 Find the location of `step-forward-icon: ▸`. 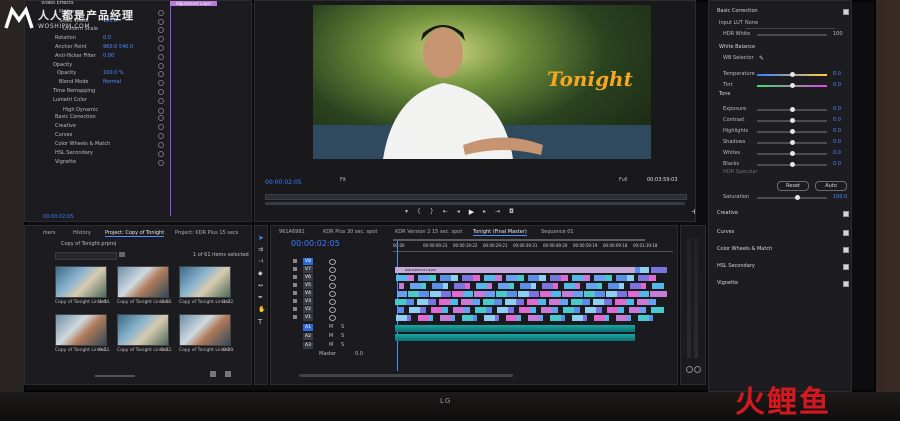

step-forward-icon: ▸ is located at coordinates (484, 212).